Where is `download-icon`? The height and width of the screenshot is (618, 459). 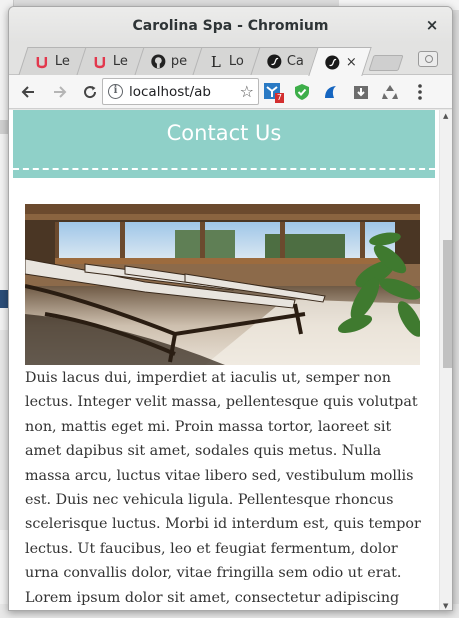
download-icon is located at coordinates (361, 92).